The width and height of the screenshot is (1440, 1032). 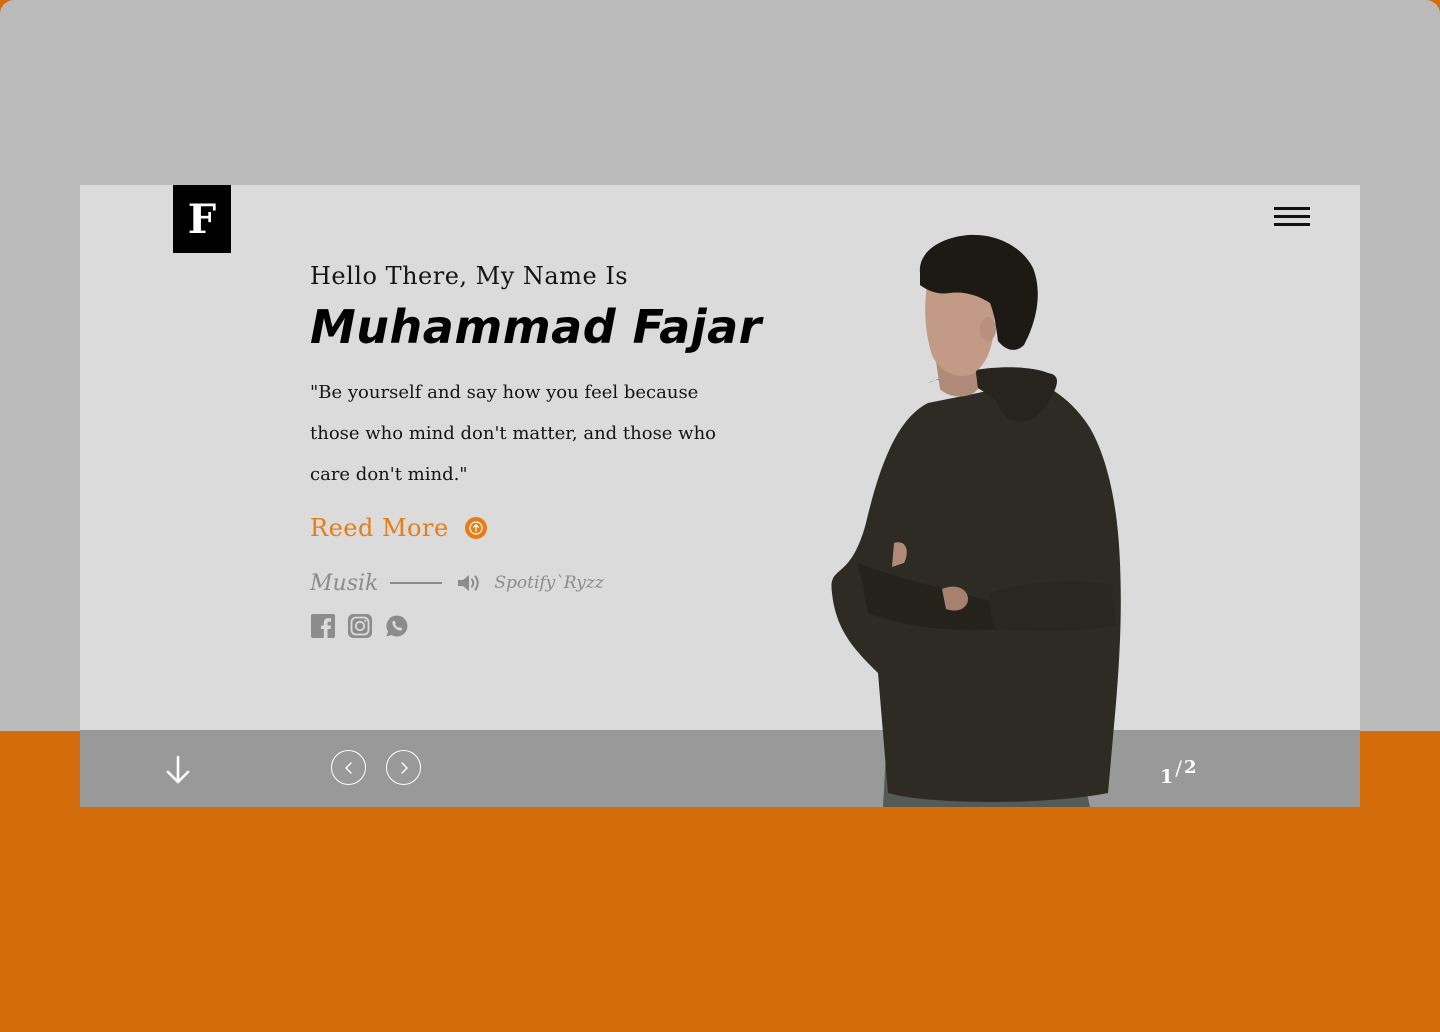 I want to click on read-more-link: Reed More, so click(x=398, y=528).